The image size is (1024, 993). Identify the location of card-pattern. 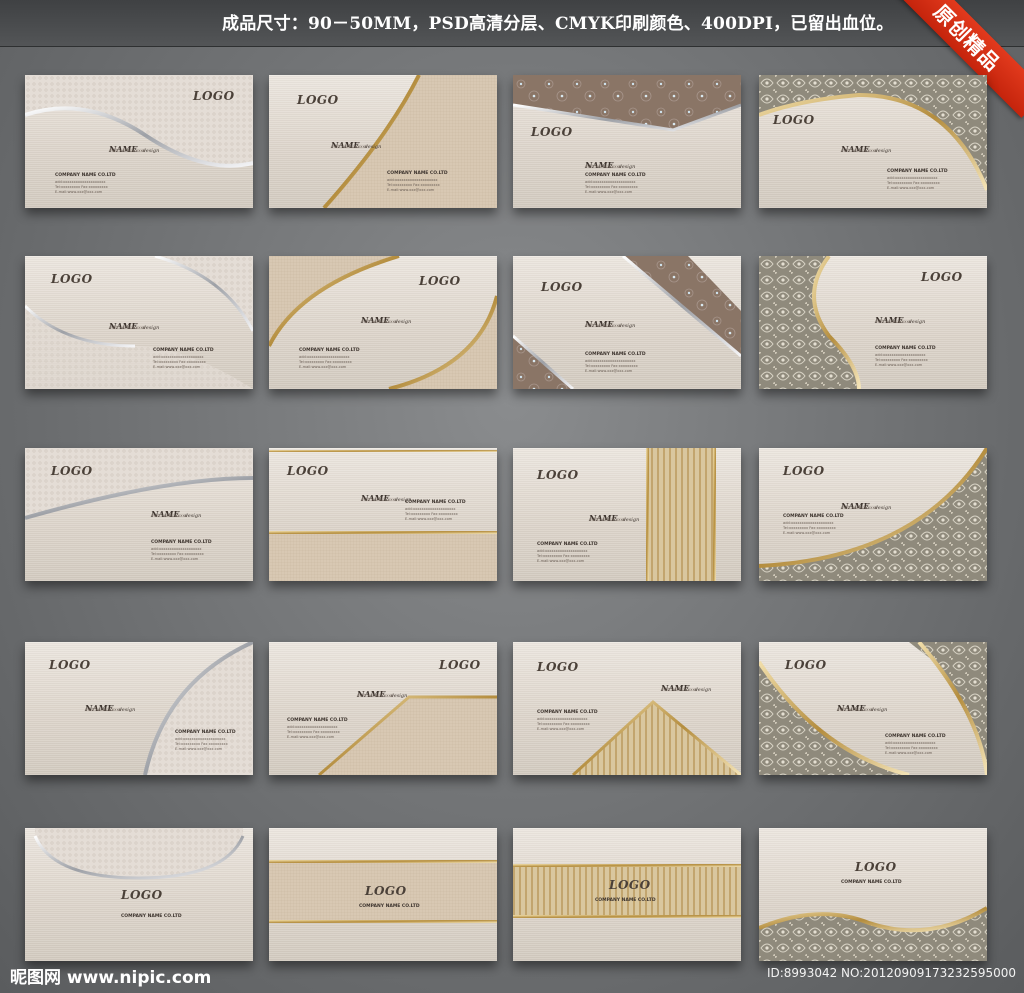
(627, 891).